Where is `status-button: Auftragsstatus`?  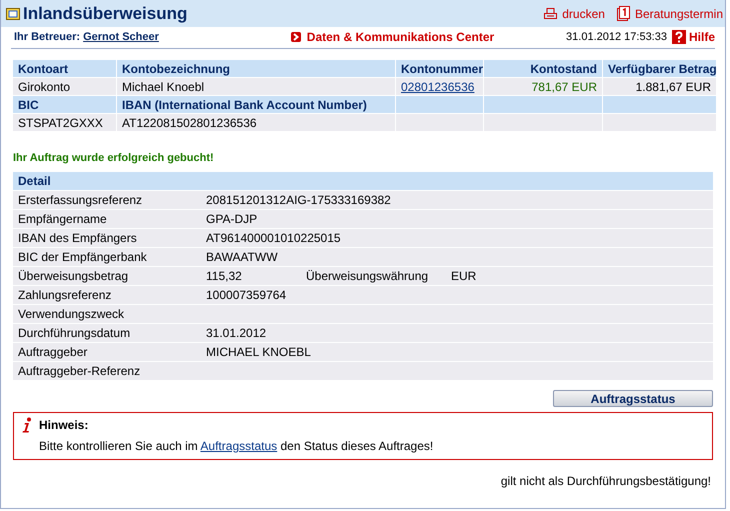 status-button: Auftragsstatus is located at coordinates (633, 398).